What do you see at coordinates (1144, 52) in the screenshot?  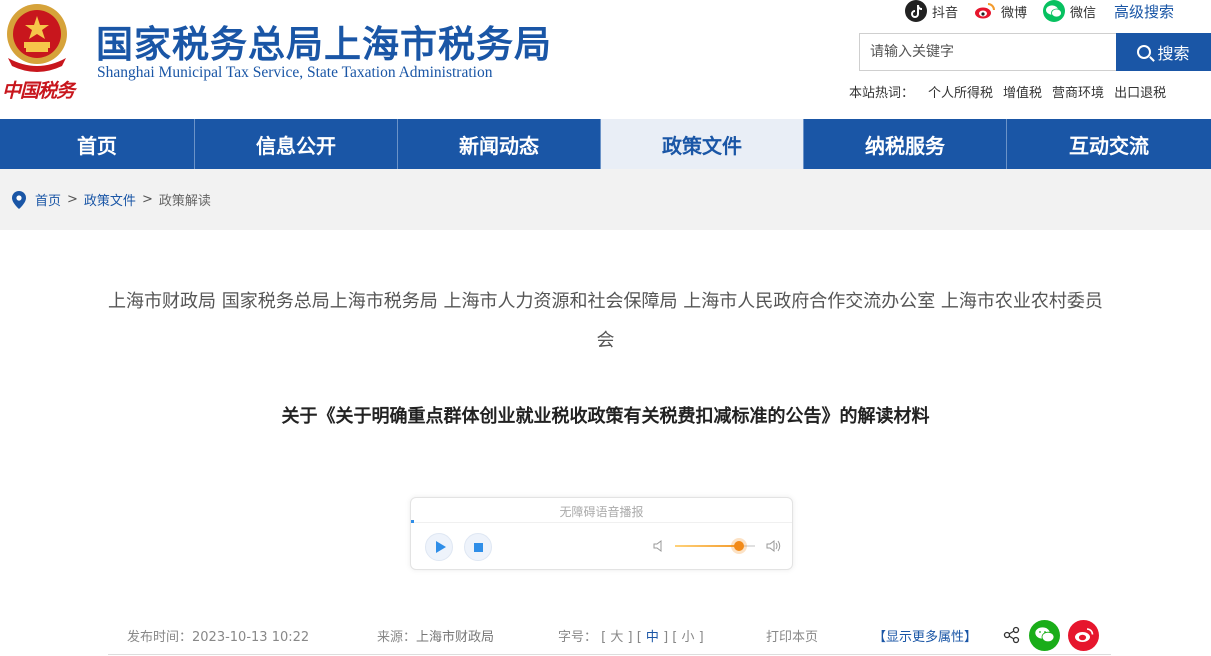 I see `search-icon` at bounding box center [1144, 52].